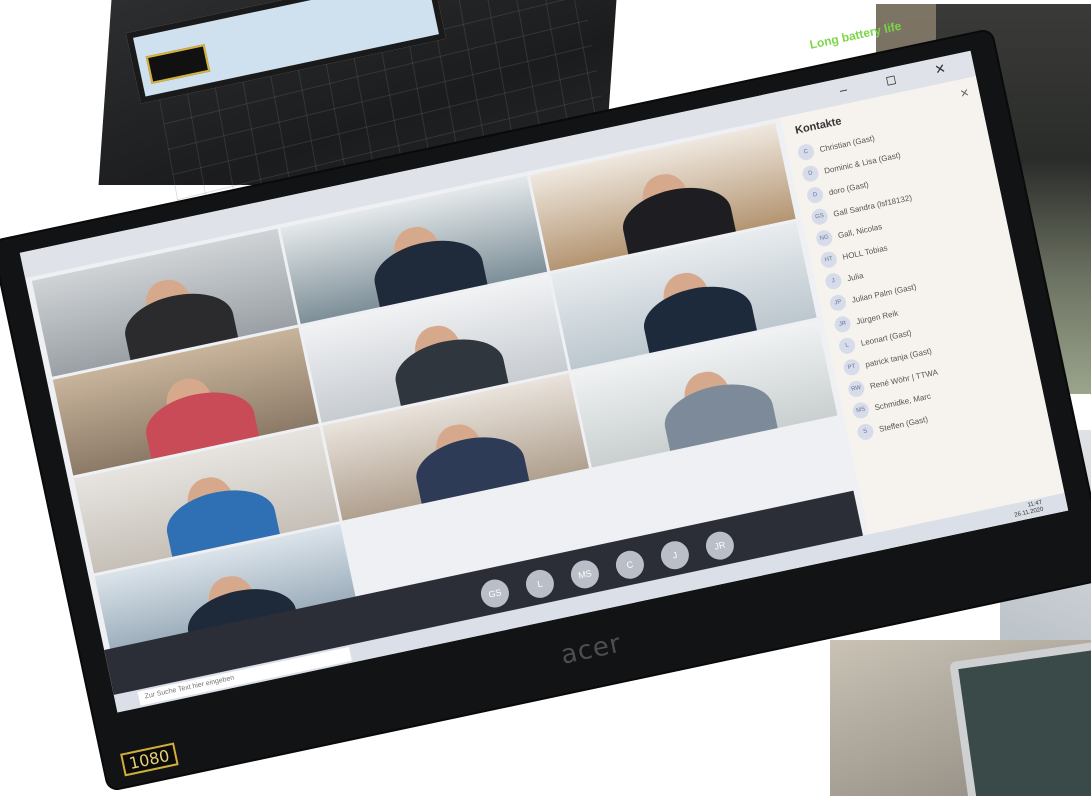 The image size is (1091, 796). What do you see at coordinates (856, 389) in the screenshot?
I see `contact-avatar: RW` at bounding box center [856, 389].